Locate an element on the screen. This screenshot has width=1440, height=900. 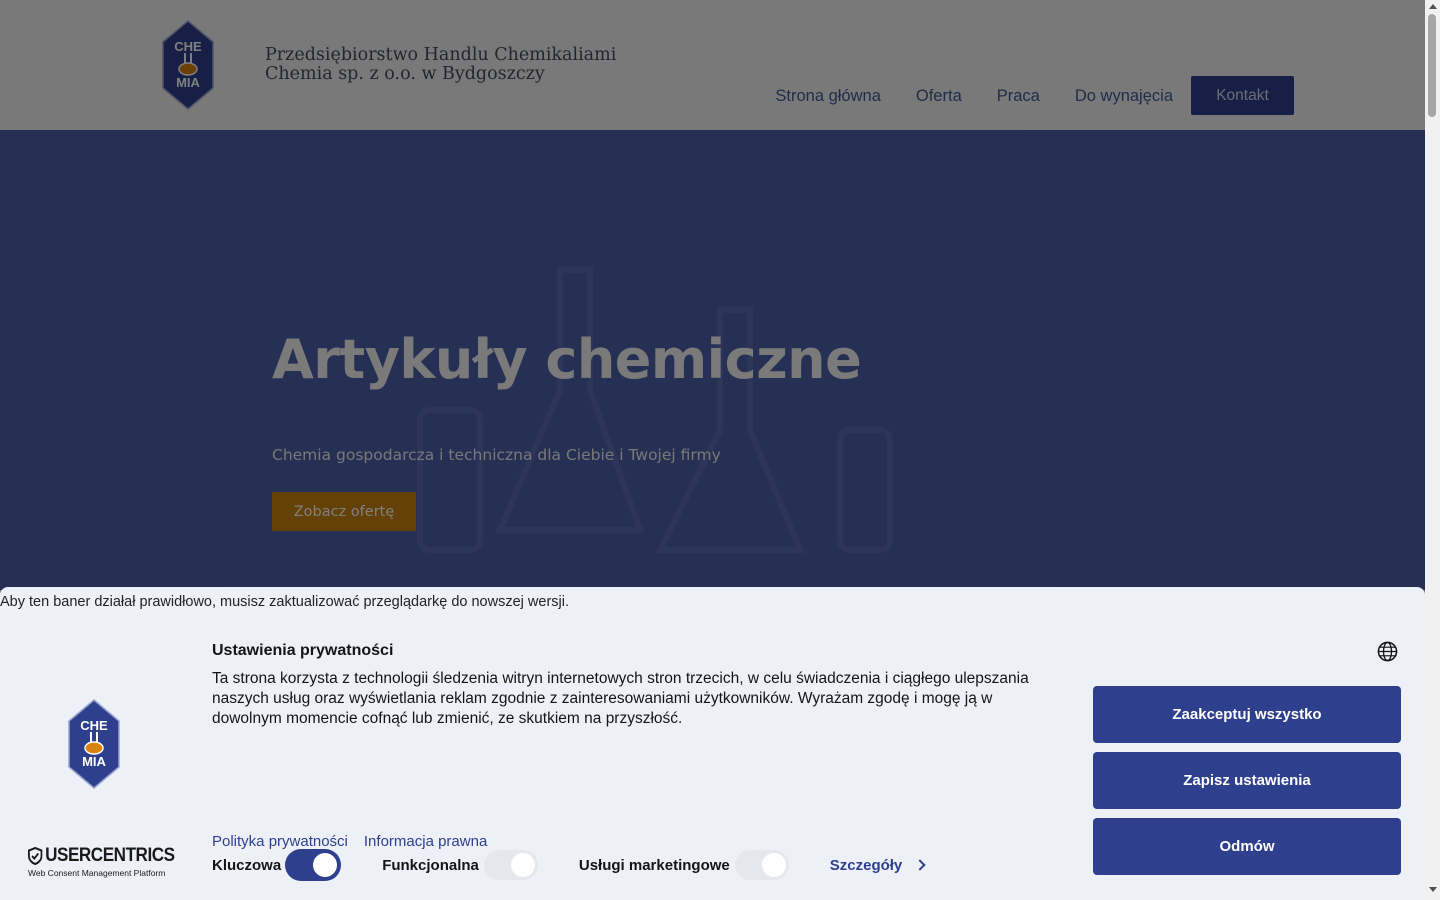
usercentrics-tagline: Web Consent Management Platform is located at coordinates (97, 873).